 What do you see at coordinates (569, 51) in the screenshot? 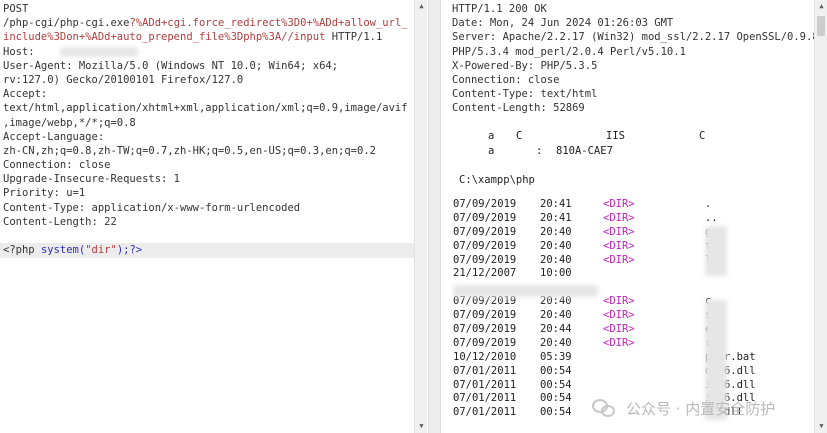
I see `server-header-2: PHP/5.3.4 mod_perl/2.0.4 Perl/v5.10.1` at bounding box center [569, 51].